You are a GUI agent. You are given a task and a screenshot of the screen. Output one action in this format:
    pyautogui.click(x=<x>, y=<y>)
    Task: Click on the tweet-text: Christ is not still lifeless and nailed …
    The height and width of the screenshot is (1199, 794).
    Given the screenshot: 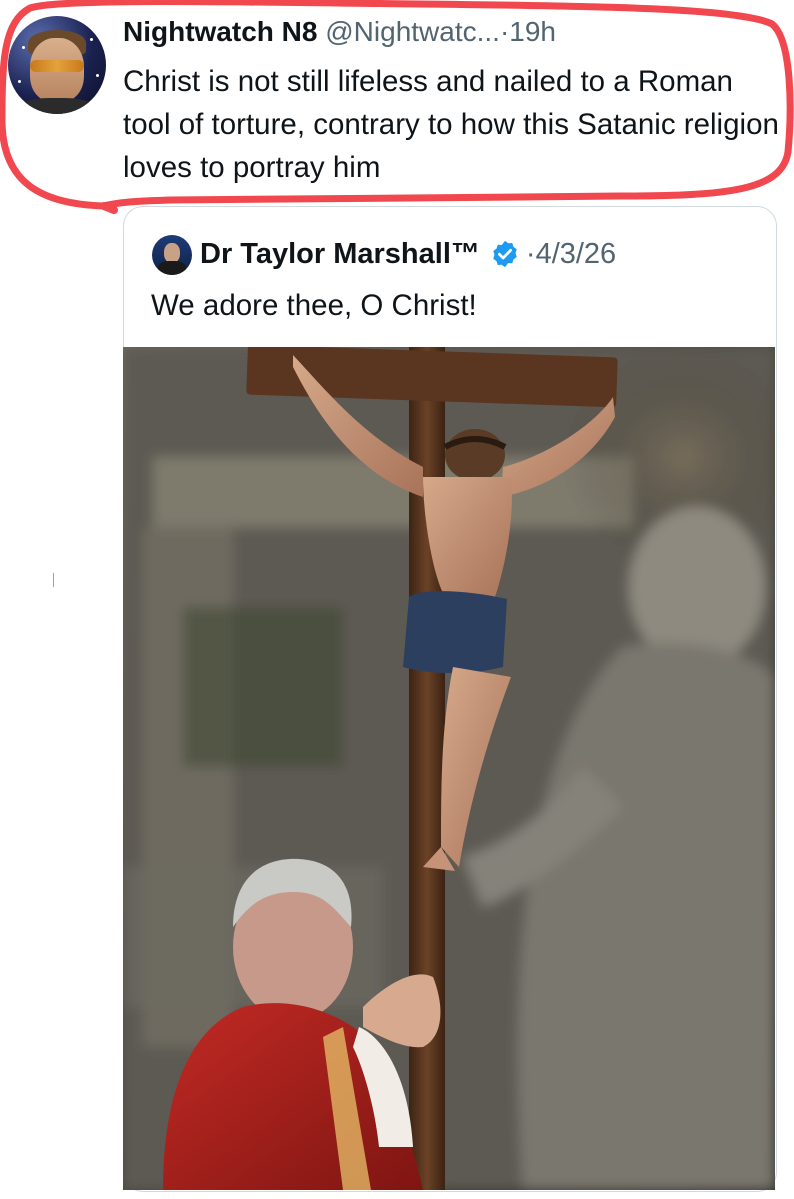 What is the action you would take?
    pyautogui.click(x=451, y=124)
    